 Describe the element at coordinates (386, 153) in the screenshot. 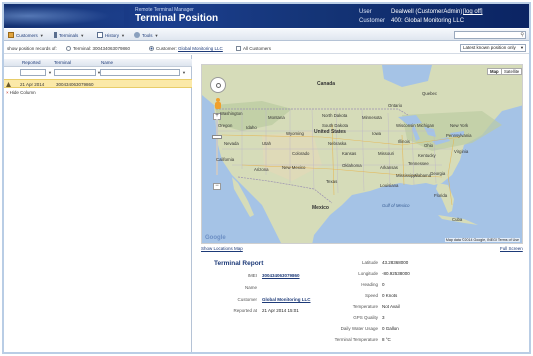

I see `map-label-missouri: Missouri` at that location.